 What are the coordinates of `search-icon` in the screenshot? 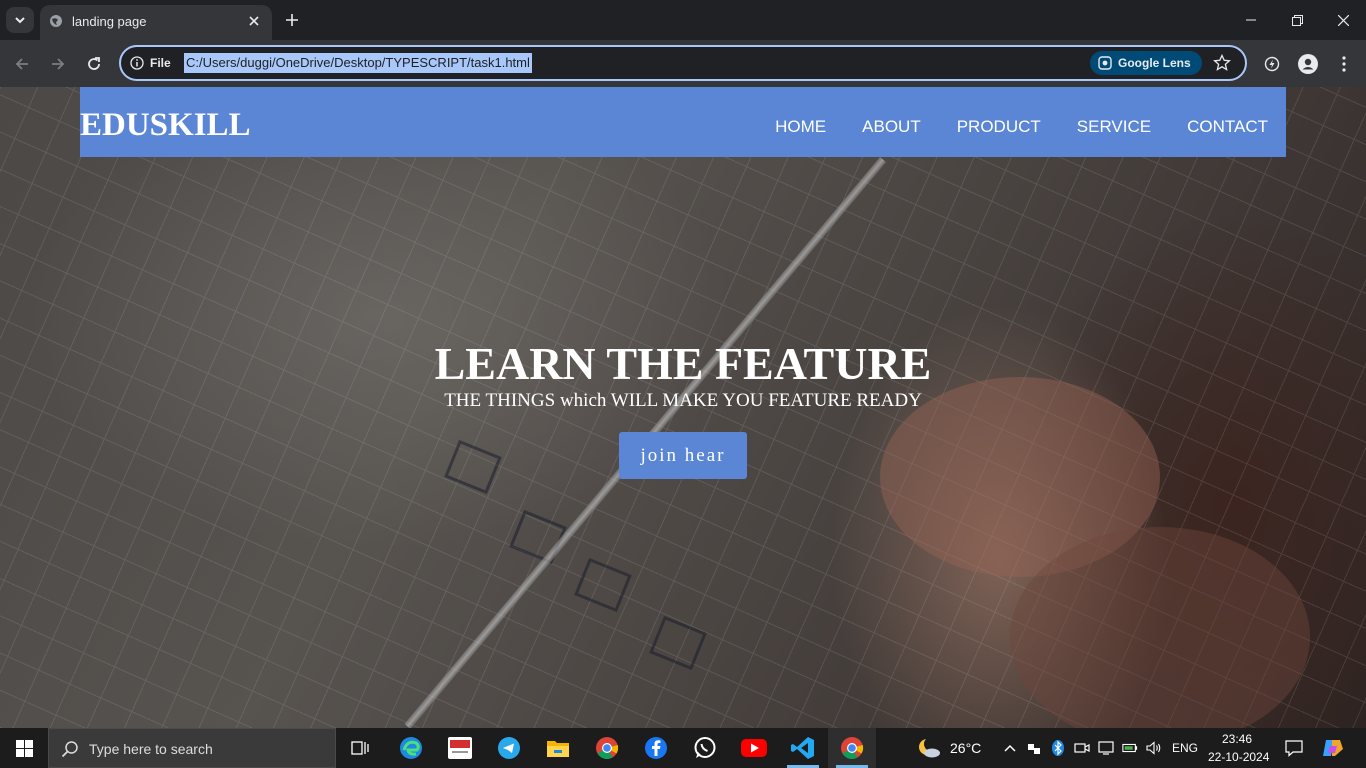 It's located at (69, 749).